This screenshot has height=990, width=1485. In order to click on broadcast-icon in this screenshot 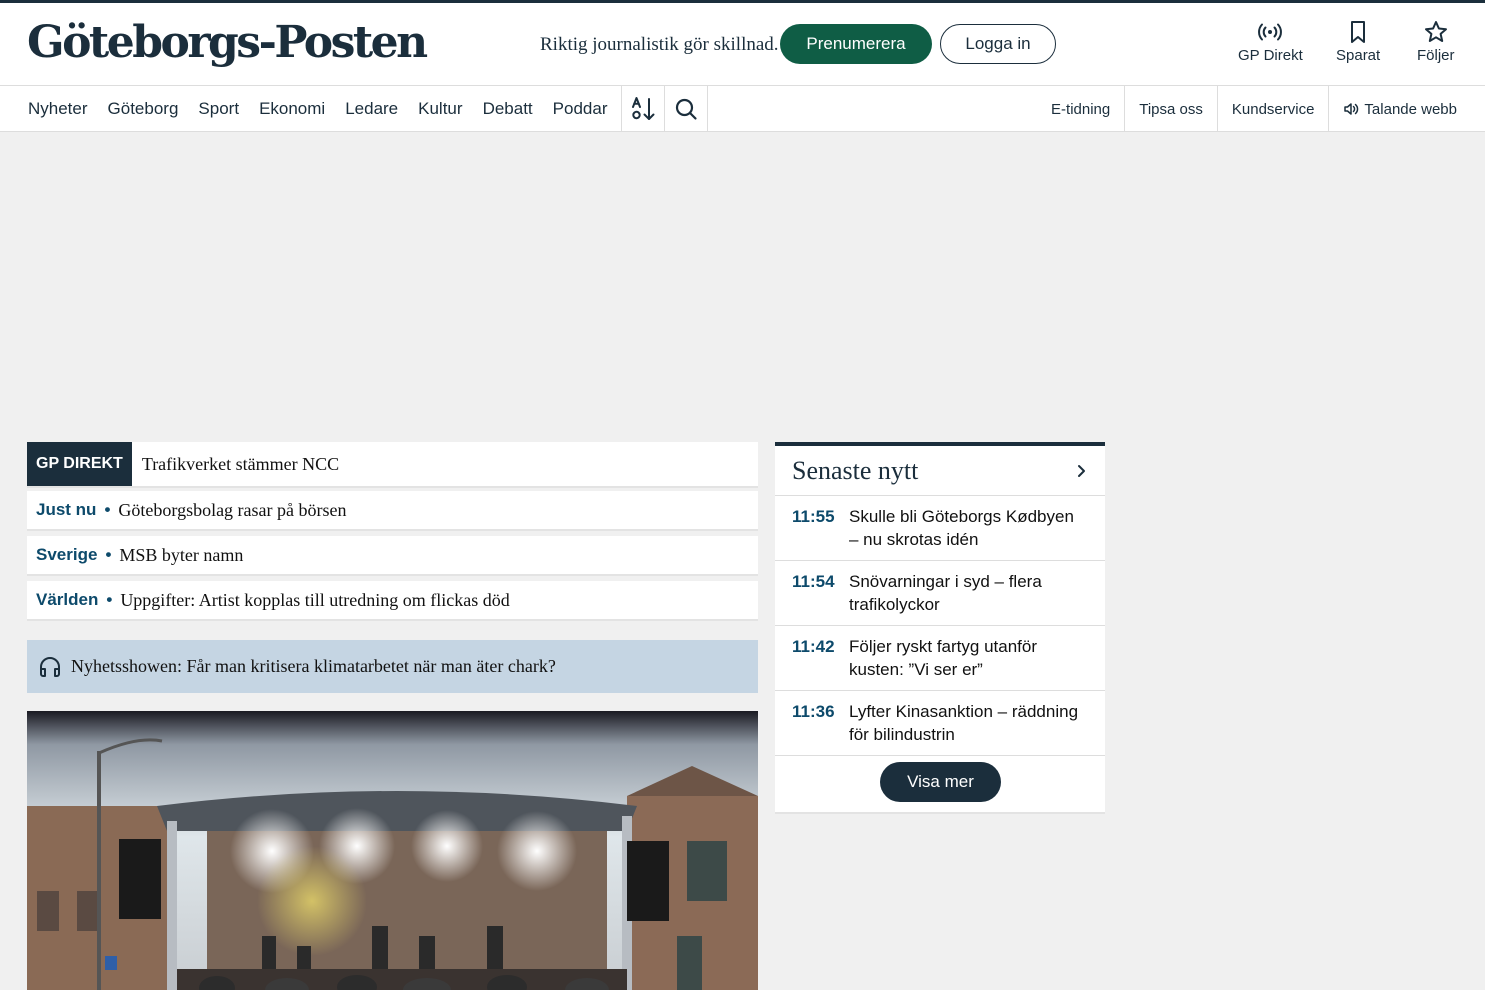, I will do `click(1270, 32)`.